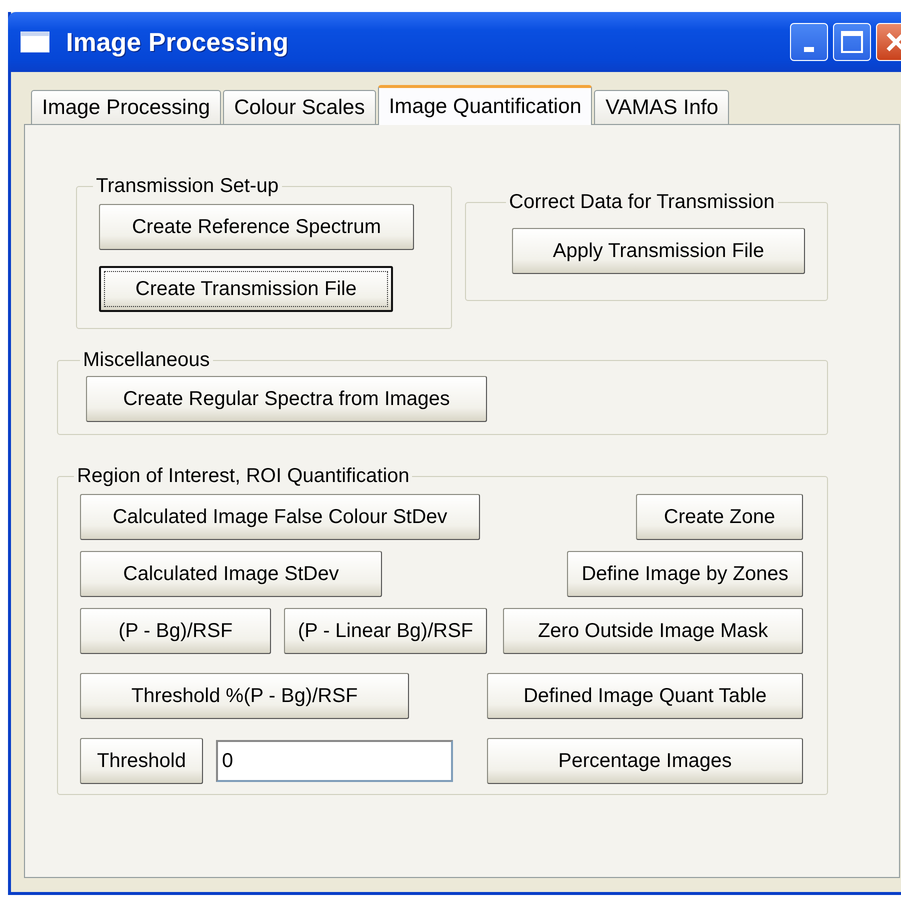 This screenshot has height=901, width=901. What do you see at coordinates (642, 202) in the screenshot?
I see `group-title: Correct Data for Transmission` at bounding box center [642, 202].